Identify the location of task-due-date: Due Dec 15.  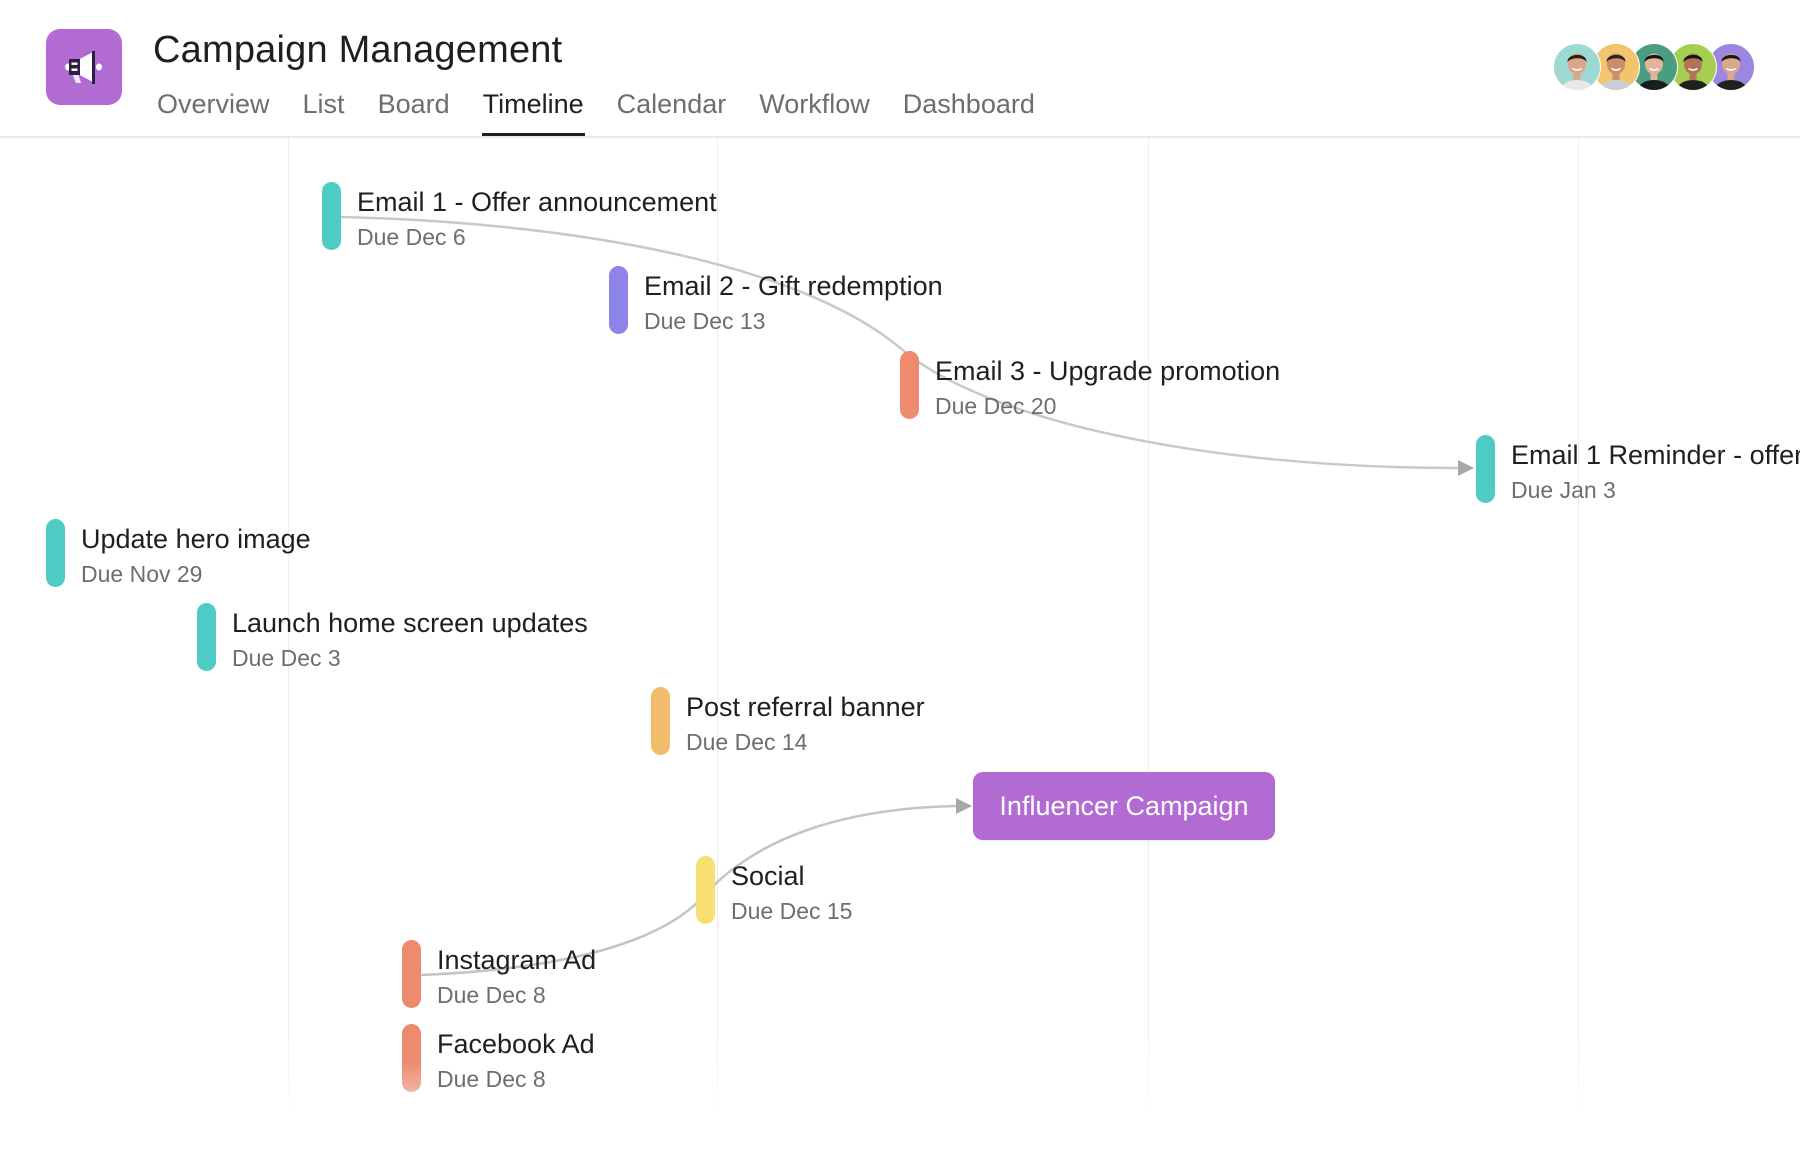
(792, 911).